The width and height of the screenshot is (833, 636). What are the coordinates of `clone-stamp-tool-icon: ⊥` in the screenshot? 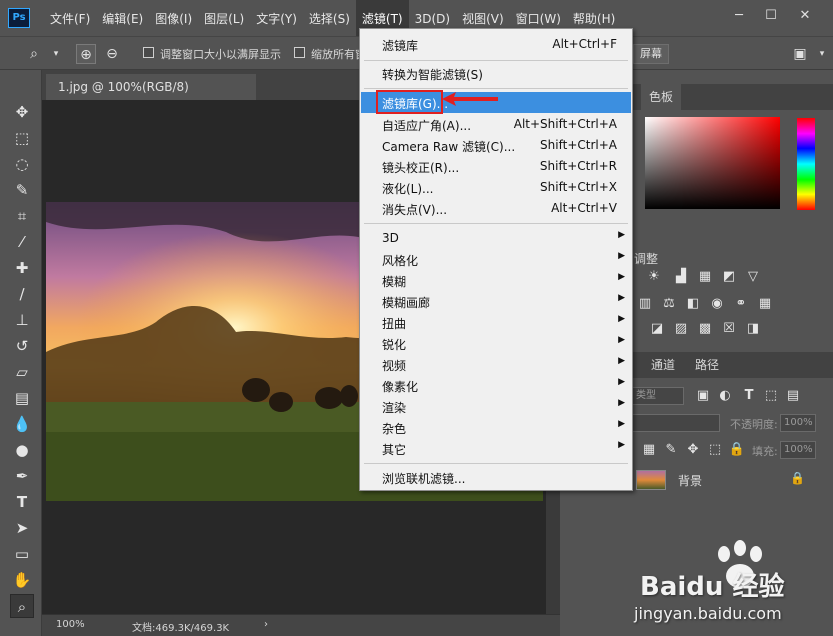 It's located at (22, 320).